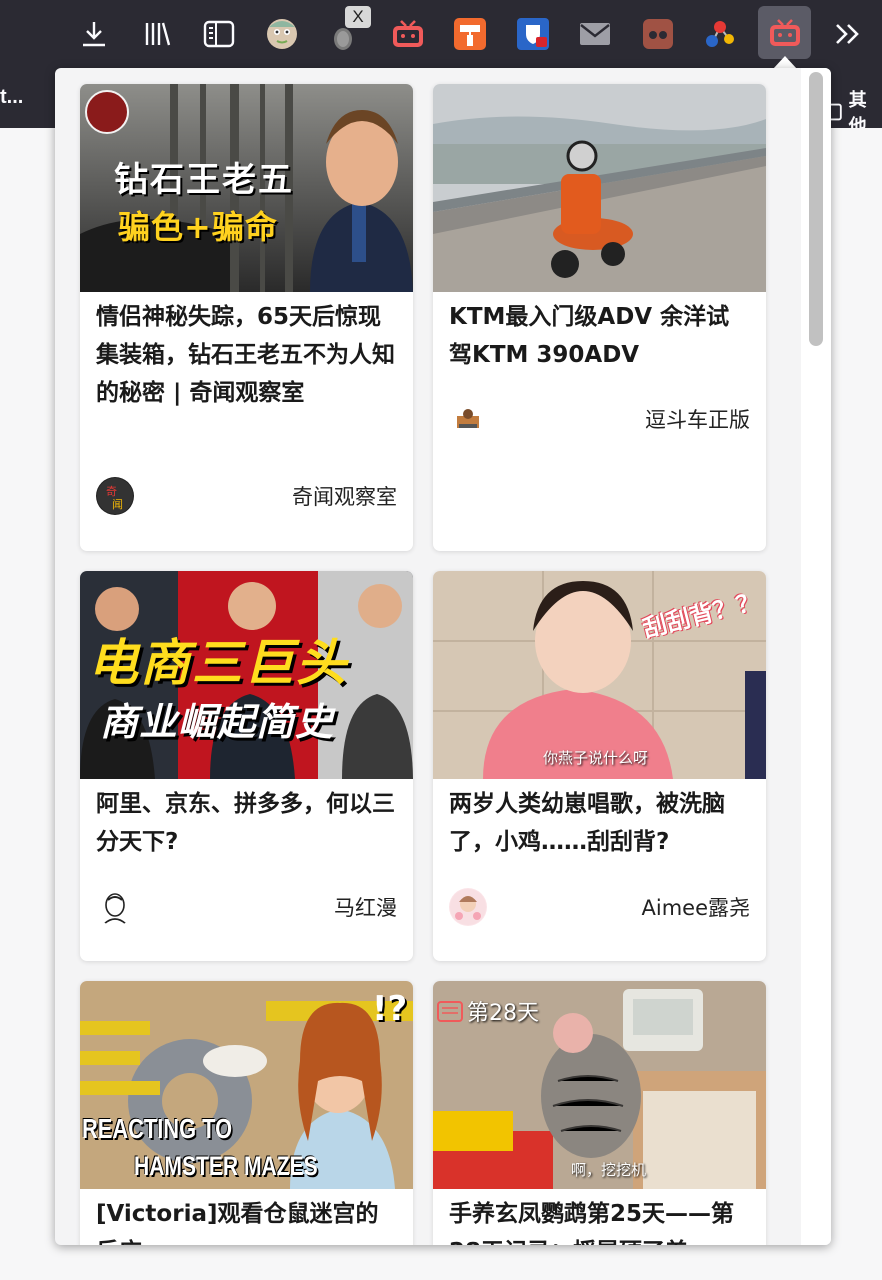 The height and width of the screenshot is (1280, 882). I want to click on extension-close-badge: X, so click(358, 17).